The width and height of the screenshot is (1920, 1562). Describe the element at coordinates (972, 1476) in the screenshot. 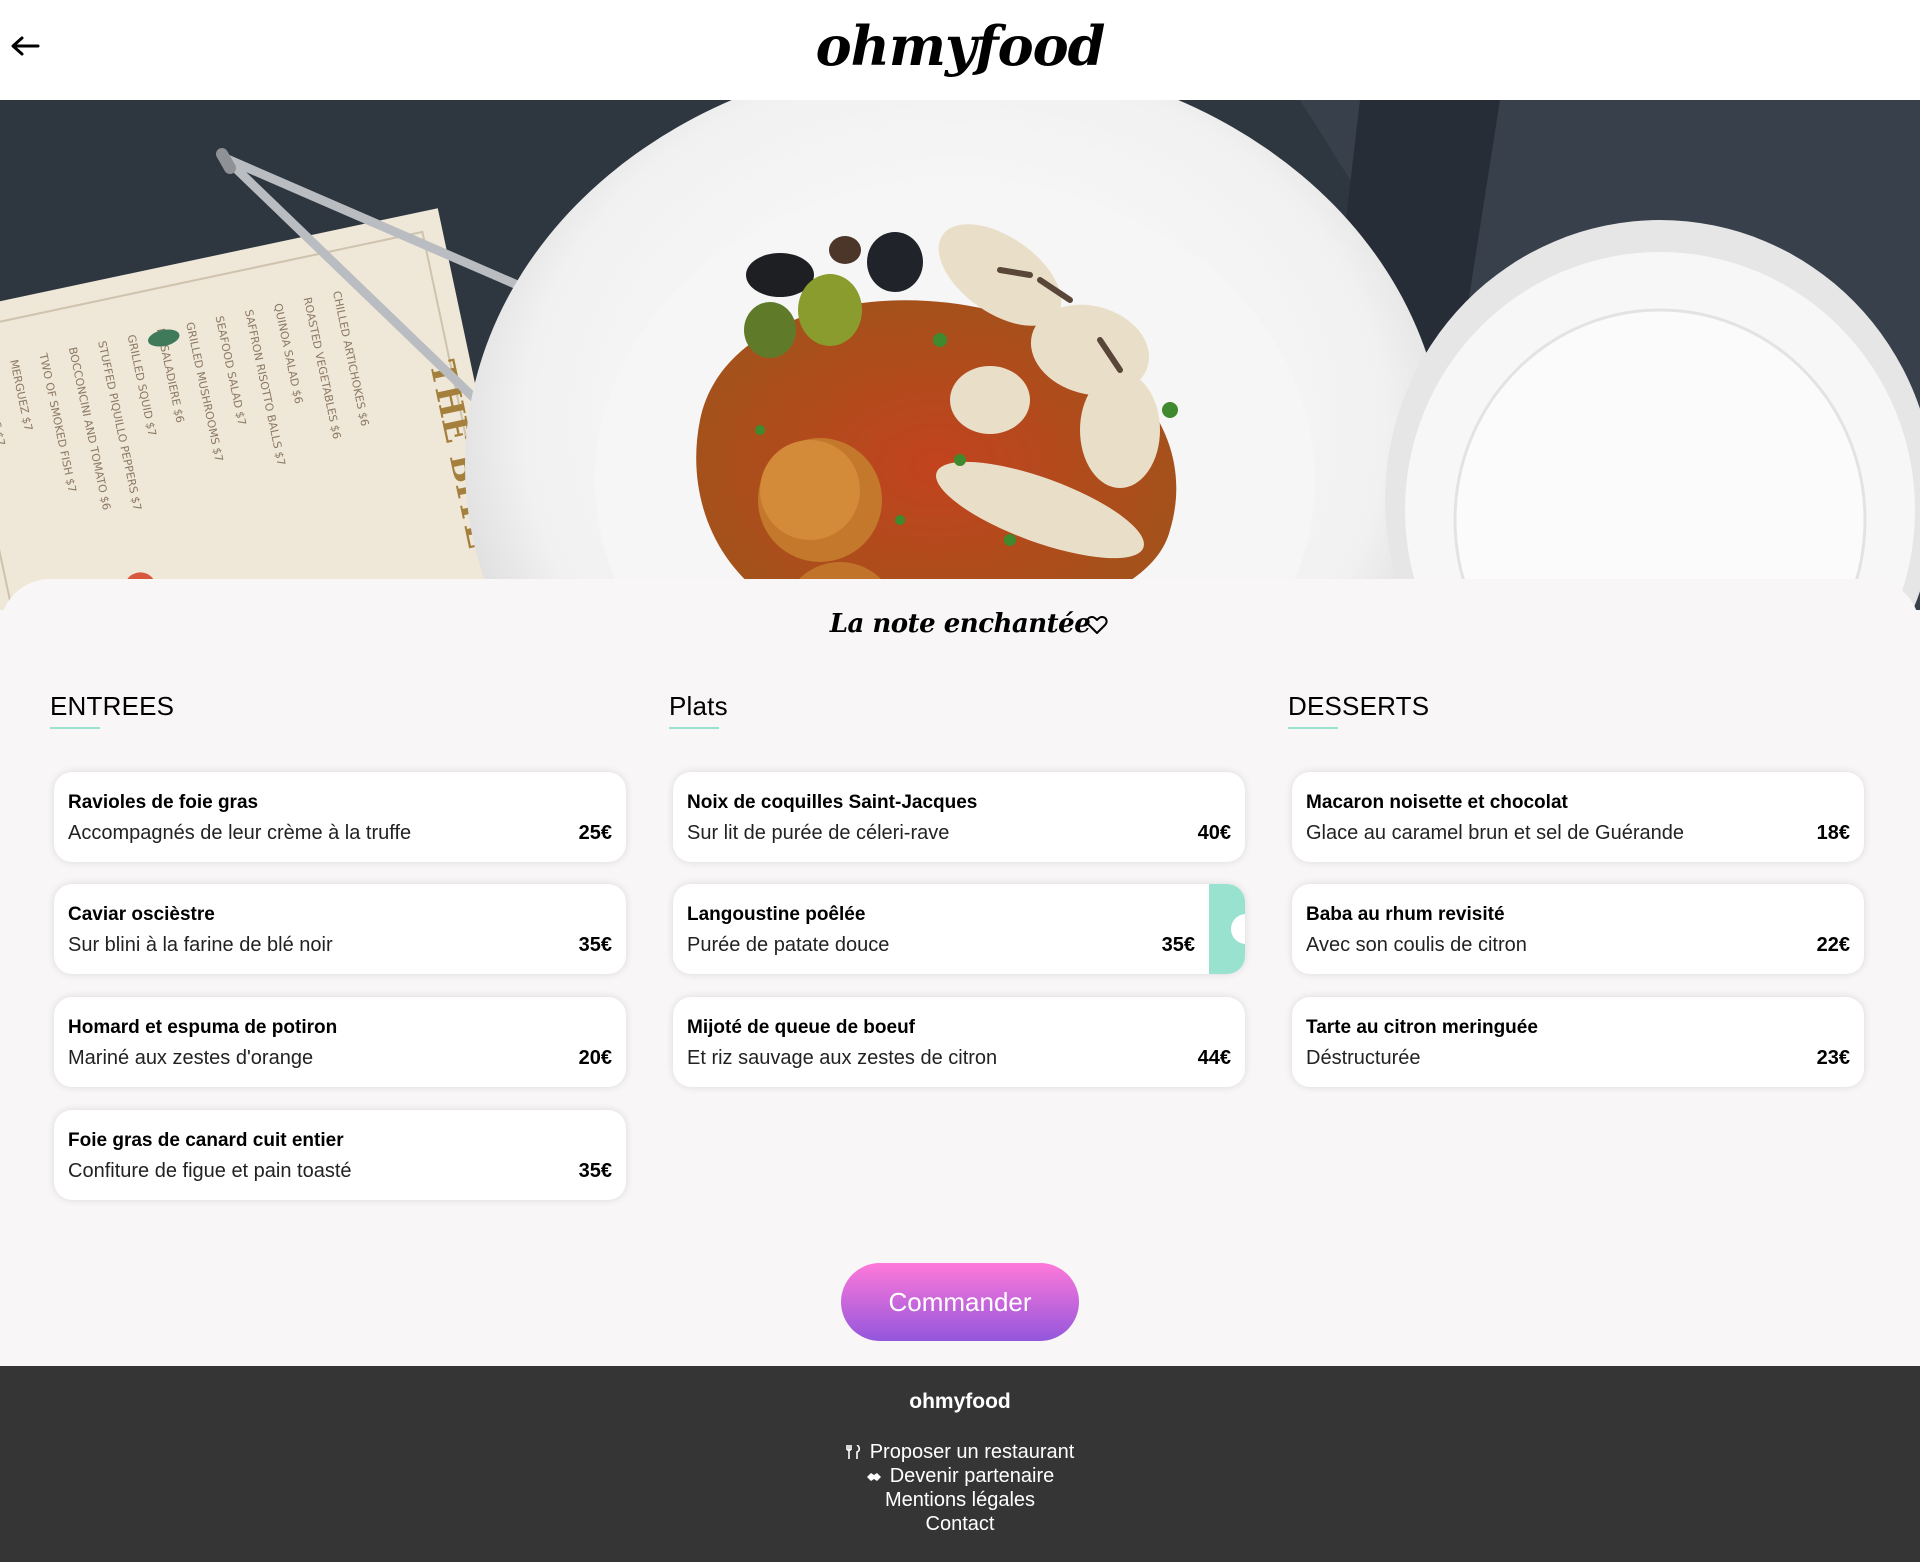

I see `footer-link-become-partner: Devenir partenaire` at that location.